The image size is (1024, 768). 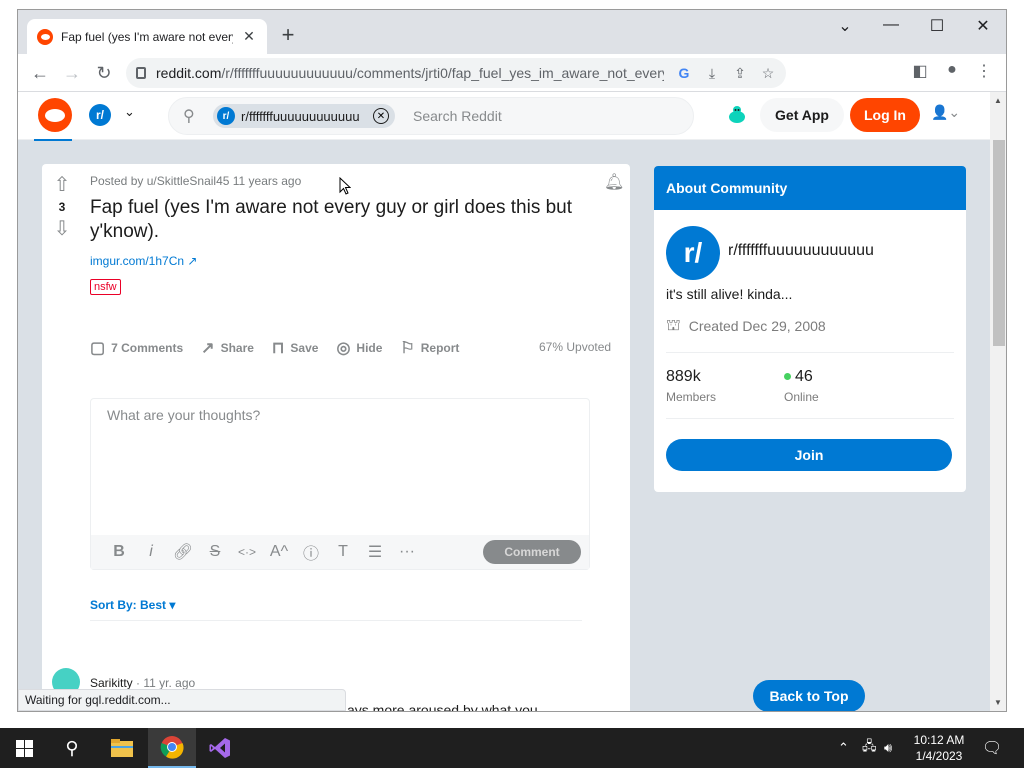 I want to click on start-button, so click(x=24, y=748).